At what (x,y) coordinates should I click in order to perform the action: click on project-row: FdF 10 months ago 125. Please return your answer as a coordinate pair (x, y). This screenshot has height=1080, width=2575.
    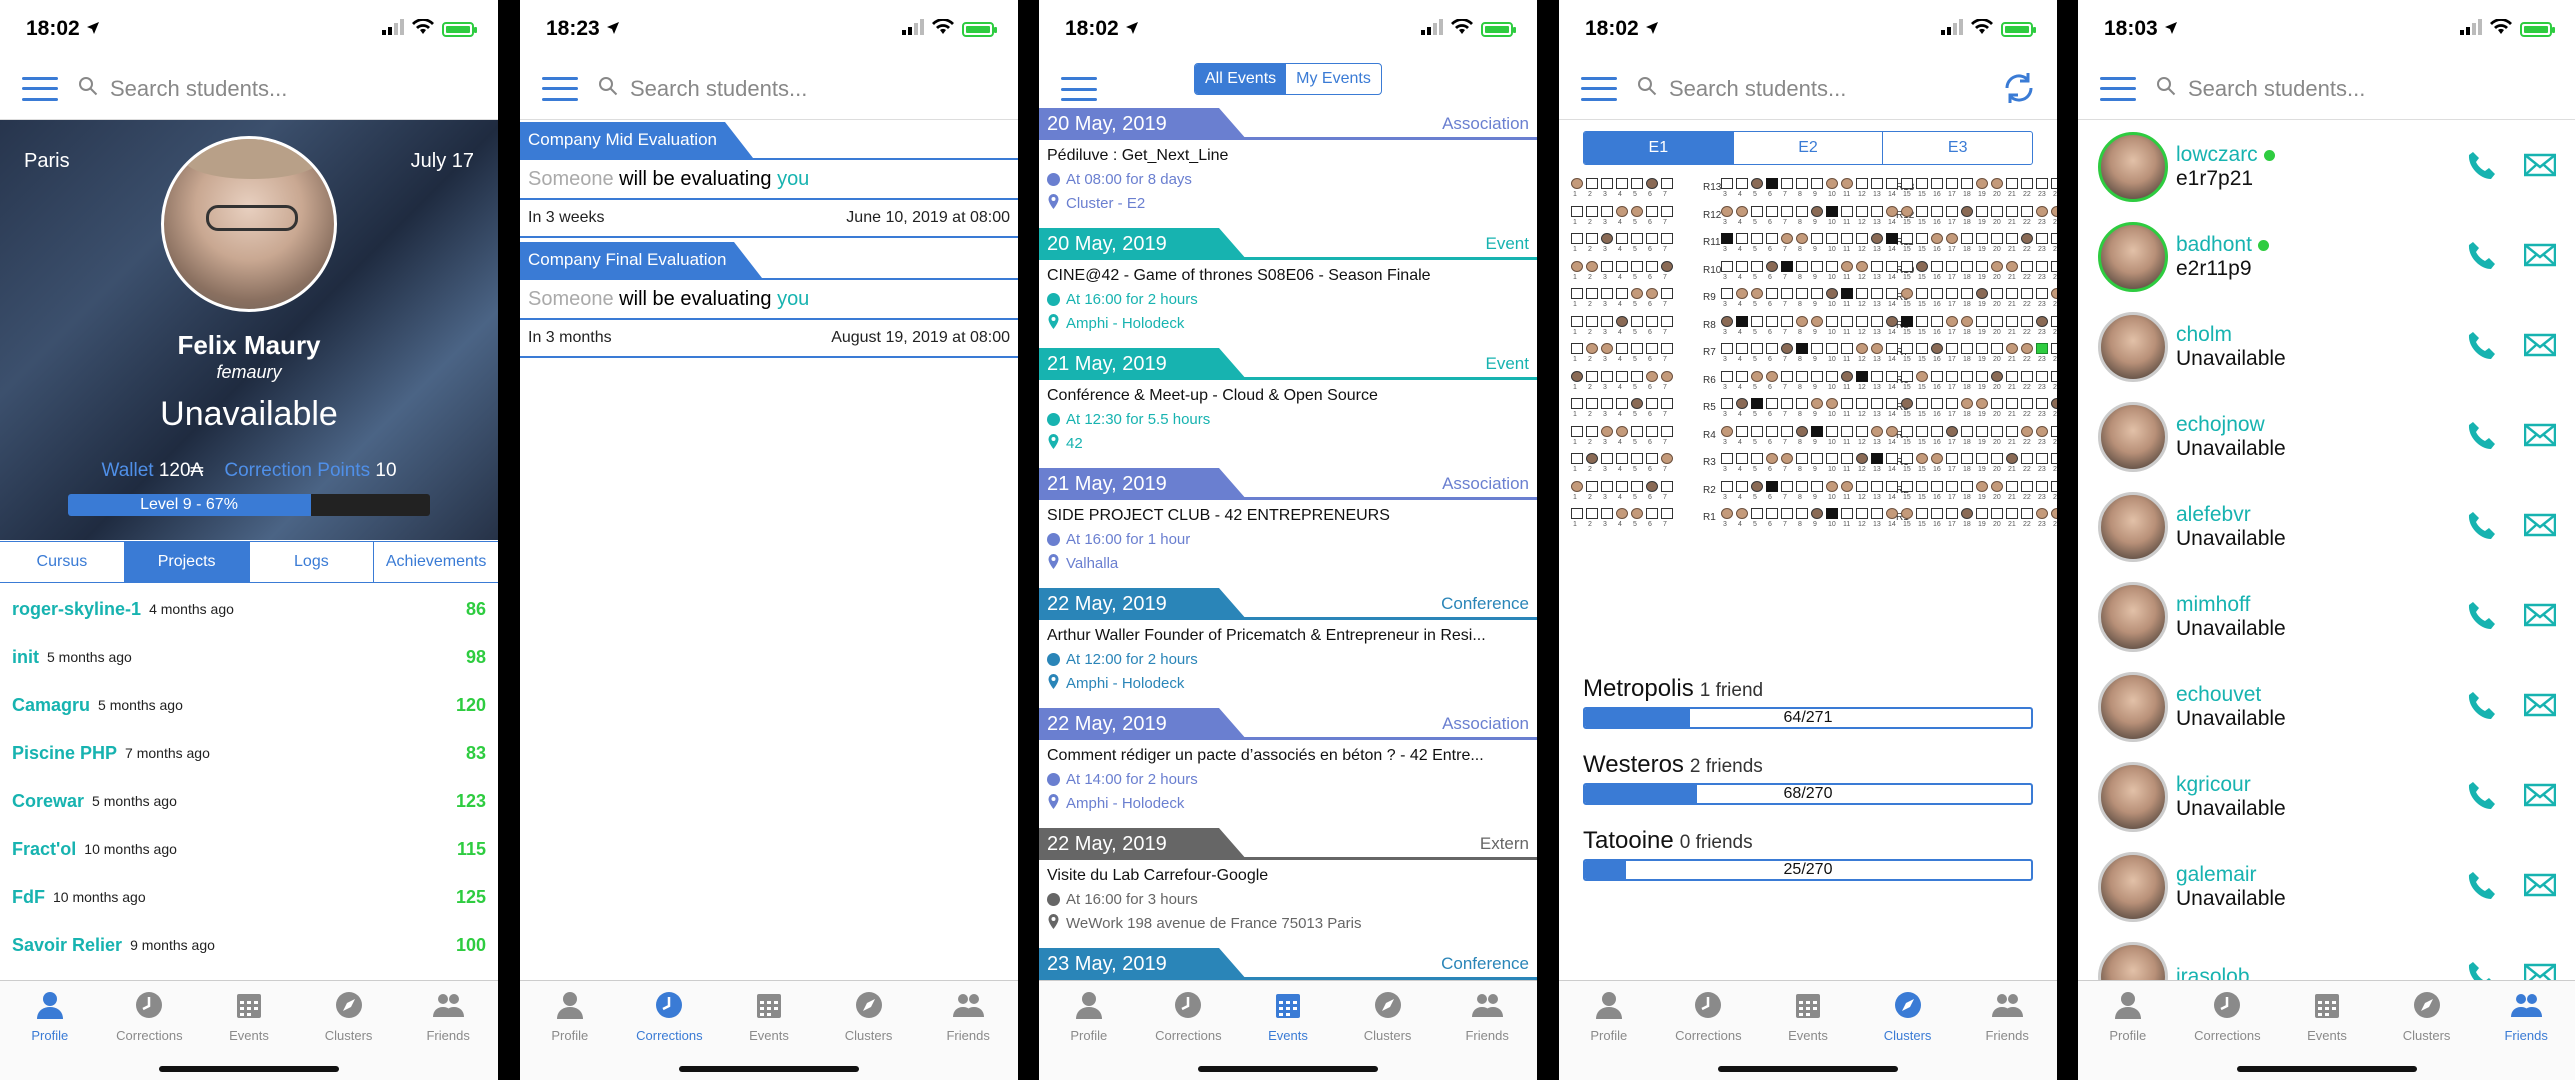
    Looking at the image, I should click on (249, 897).